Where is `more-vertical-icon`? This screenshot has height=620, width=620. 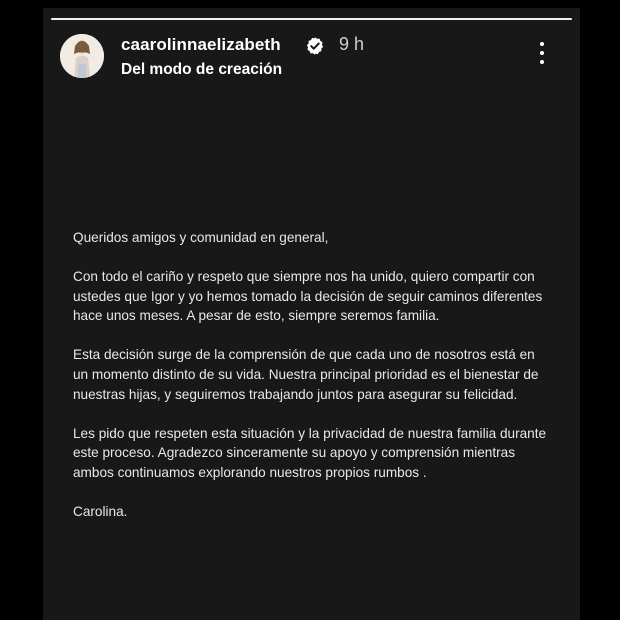
more-vertical-icon is located at coordinates (542, 56).